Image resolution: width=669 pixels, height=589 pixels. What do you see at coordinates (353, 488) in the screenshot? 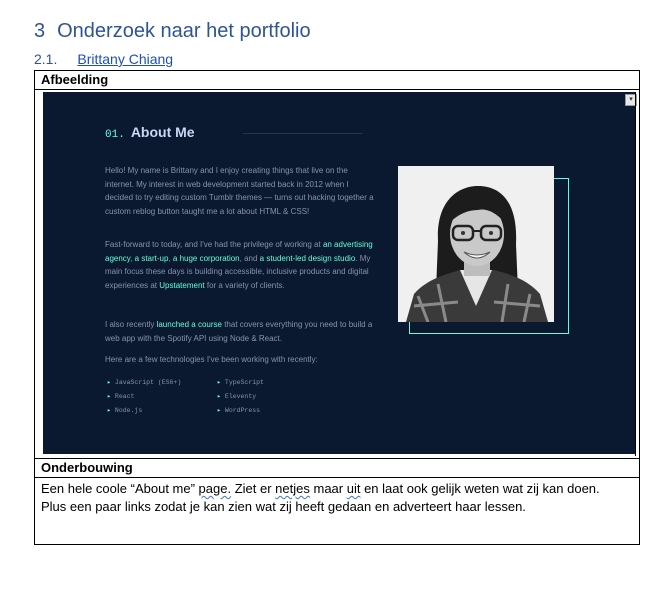
I see `spellcheck-word: uit` at bounding box center [353, 488].